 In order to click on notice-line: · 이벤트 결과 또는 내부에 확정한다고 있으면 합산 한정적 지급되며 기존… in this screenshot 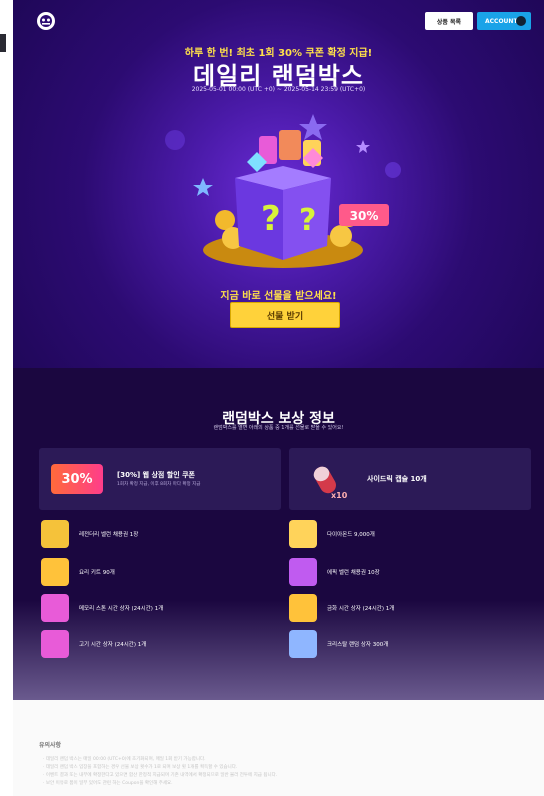, I will do `click(160, 775)`.